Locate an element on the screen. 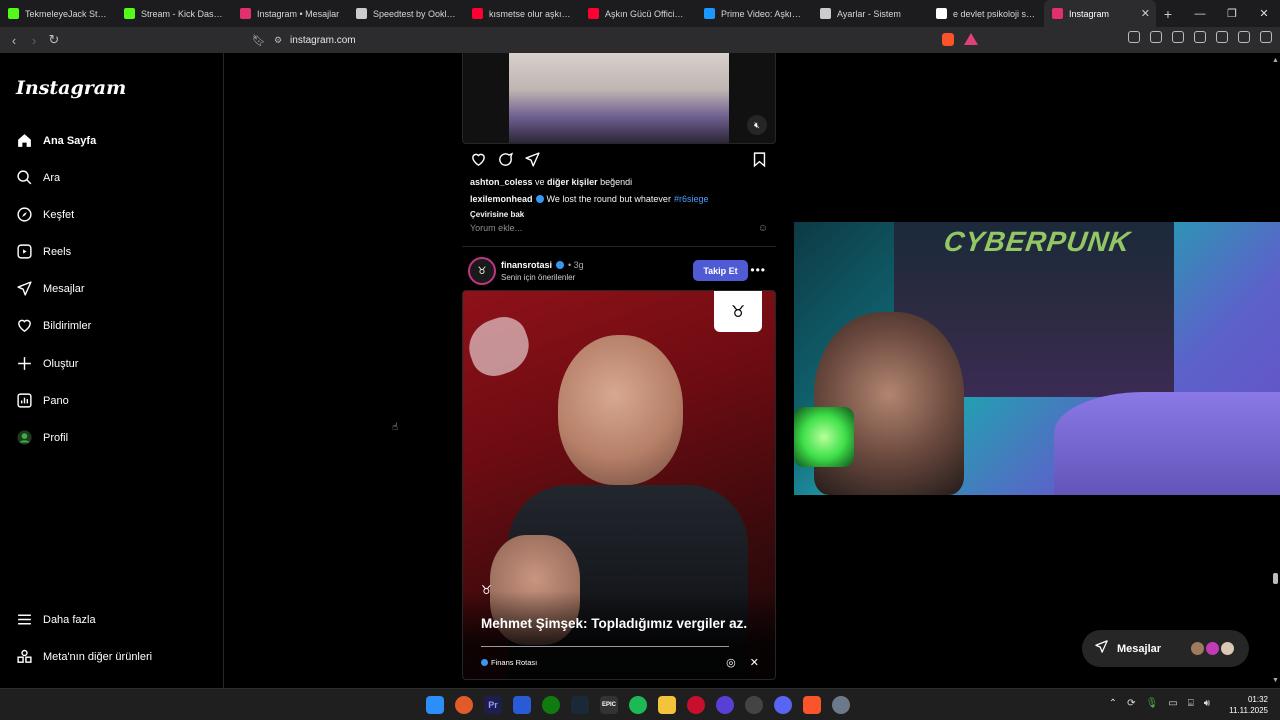  browser-tab: Aşkın Gücü Official - Yo is located at coordinates (638, 13).